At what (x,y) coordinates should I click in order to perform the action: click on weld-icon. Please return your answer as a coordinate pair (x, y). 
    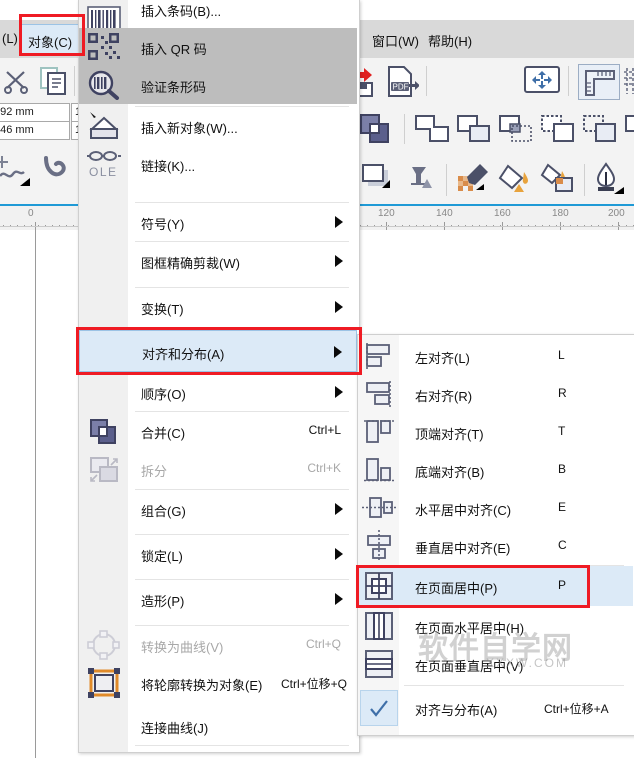
    Looking at the image, I should click on (432, 129).